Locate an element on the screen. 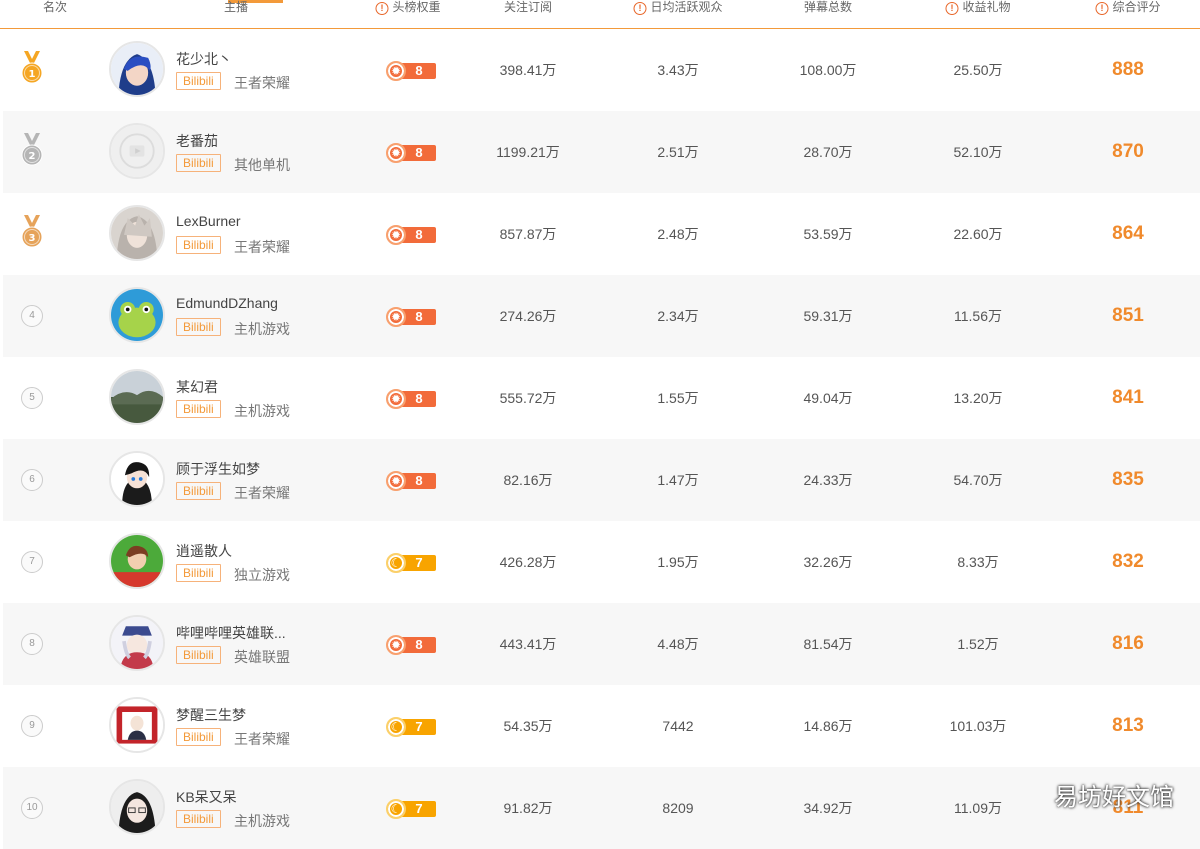 The image size is (1200, 849). header-score: ! 综合评分 is located at coordinates (1128, 14).